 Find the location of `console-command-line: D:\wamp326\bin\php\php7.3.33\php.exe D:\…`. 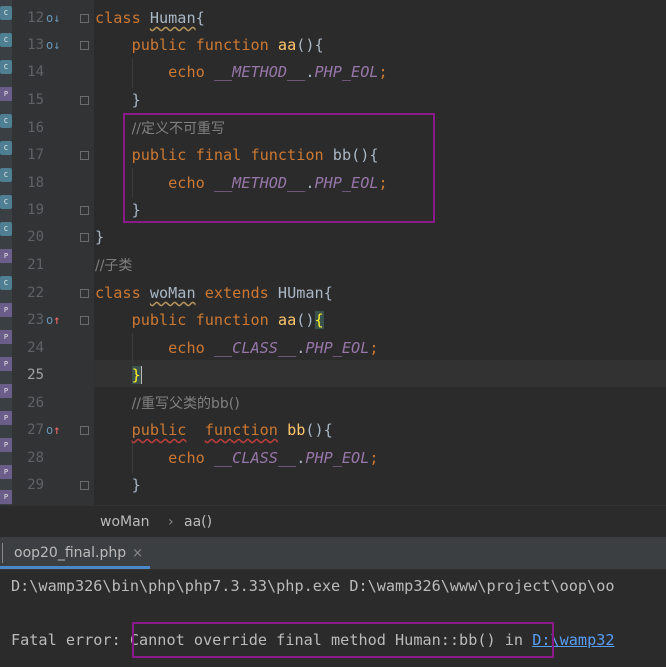

console-command-line: D:\wamp326\bin\php\php7.3.33\php.exe D:\… is located at coordinates (313, 586).